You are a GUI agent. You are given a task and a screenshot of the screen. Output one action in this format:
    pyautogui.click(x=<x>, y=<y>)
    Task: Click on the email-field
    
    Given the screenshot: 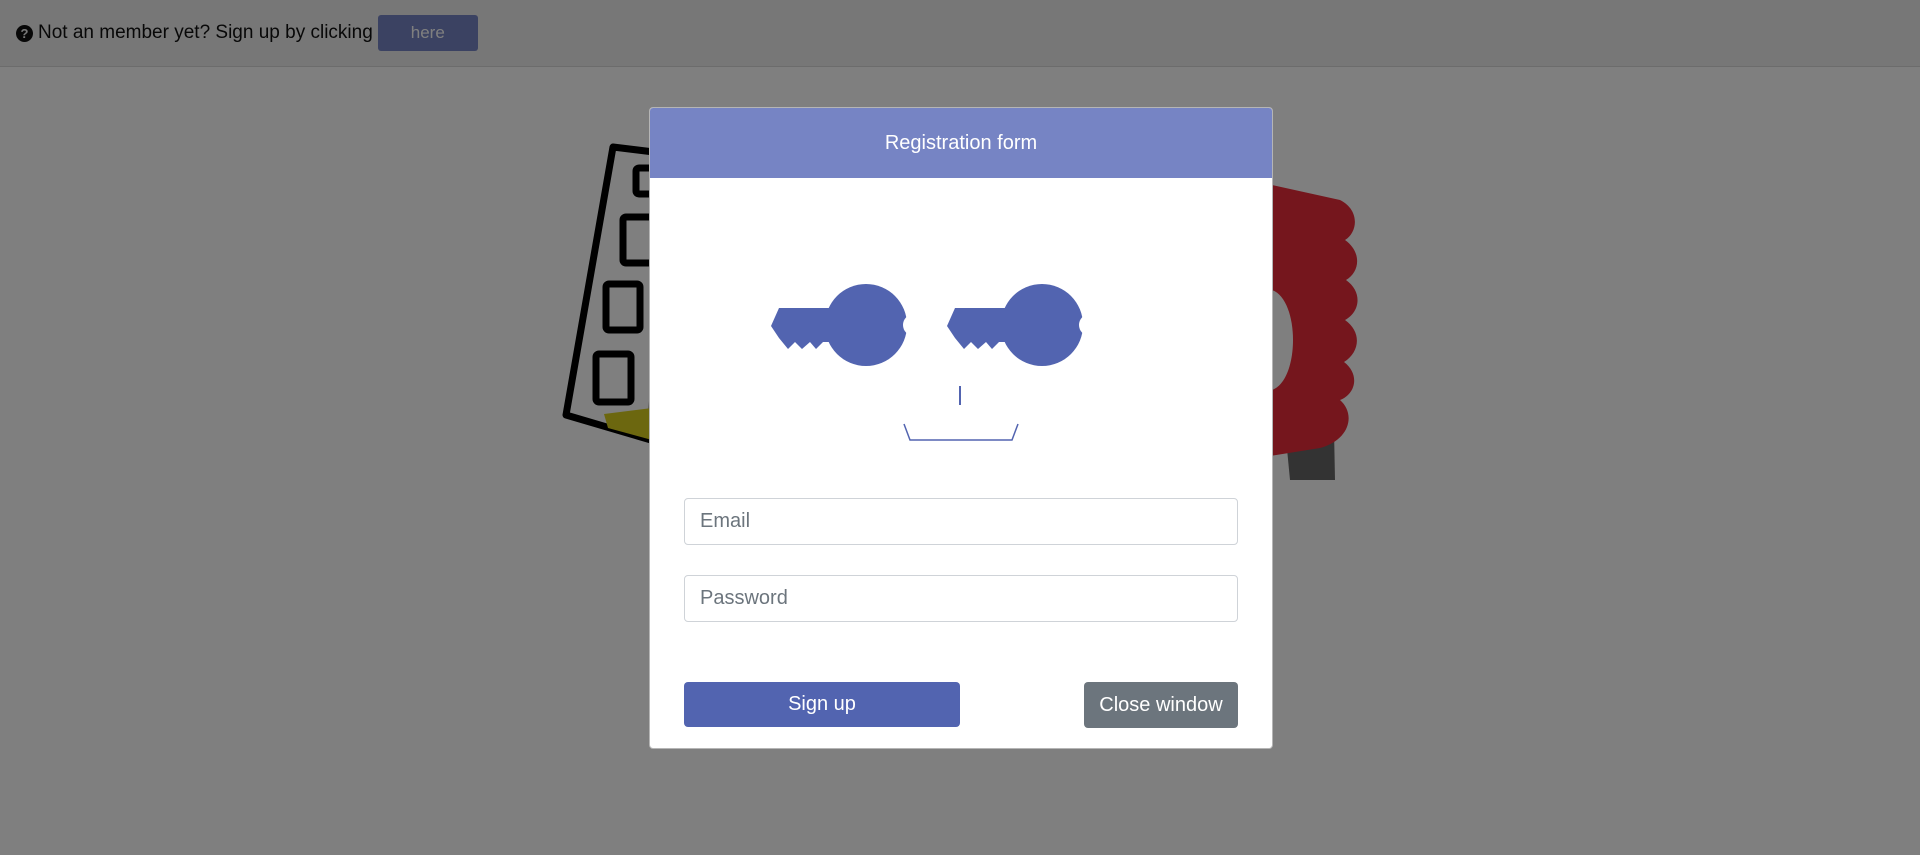 What is the action you would take?
    pyautogui.click(x=961, y=521)
    